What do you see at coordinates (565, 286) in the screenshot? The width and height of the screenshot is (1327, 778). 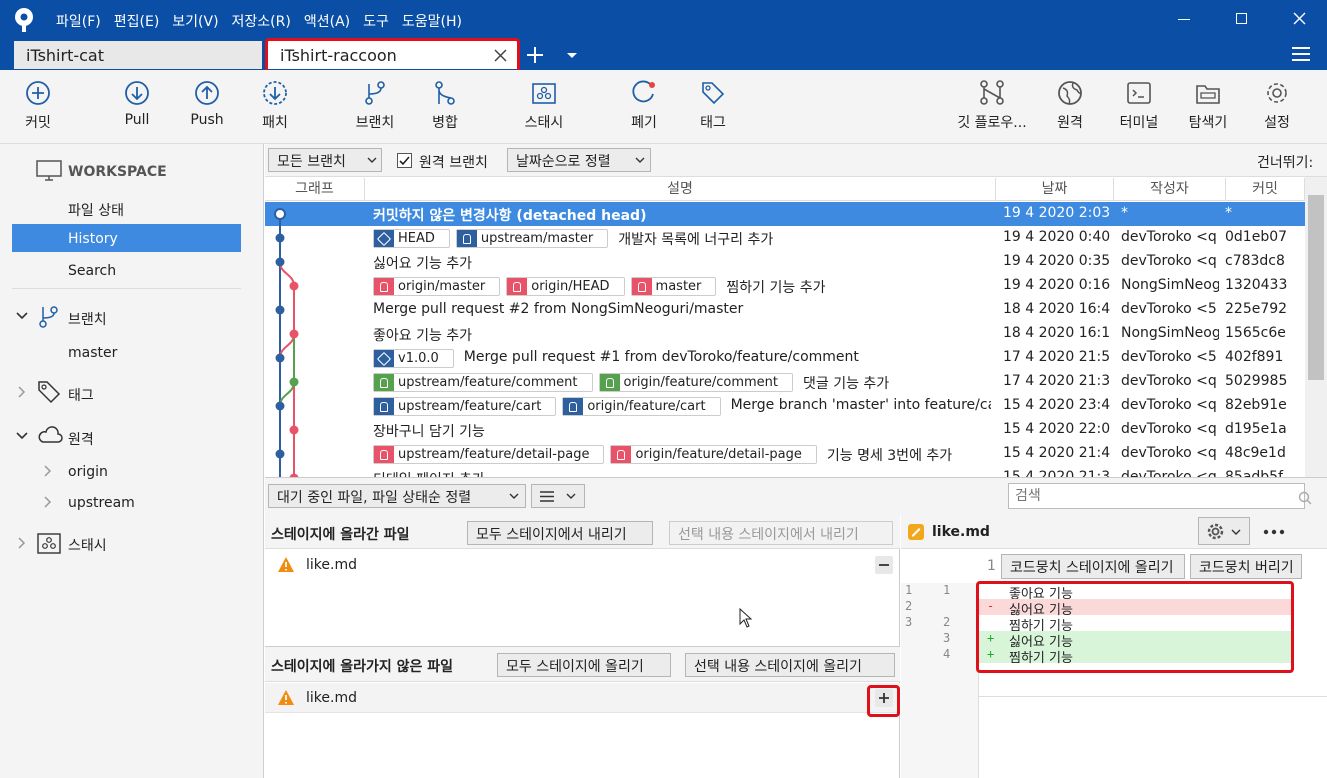 I see `branch-label: origin/HEAD` at bounding box center [565, 286].